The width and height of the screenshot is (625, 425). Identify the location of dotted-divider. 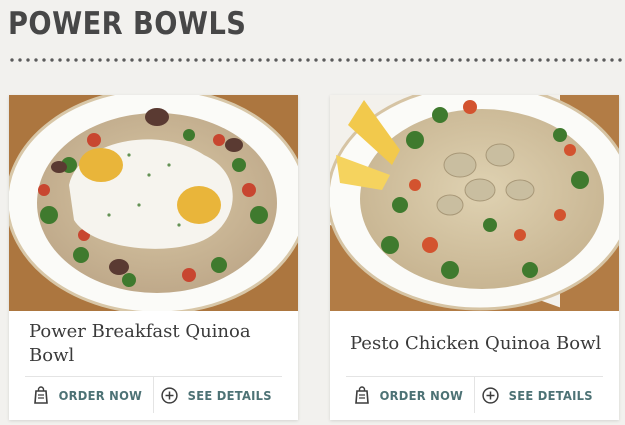
(316, 60).